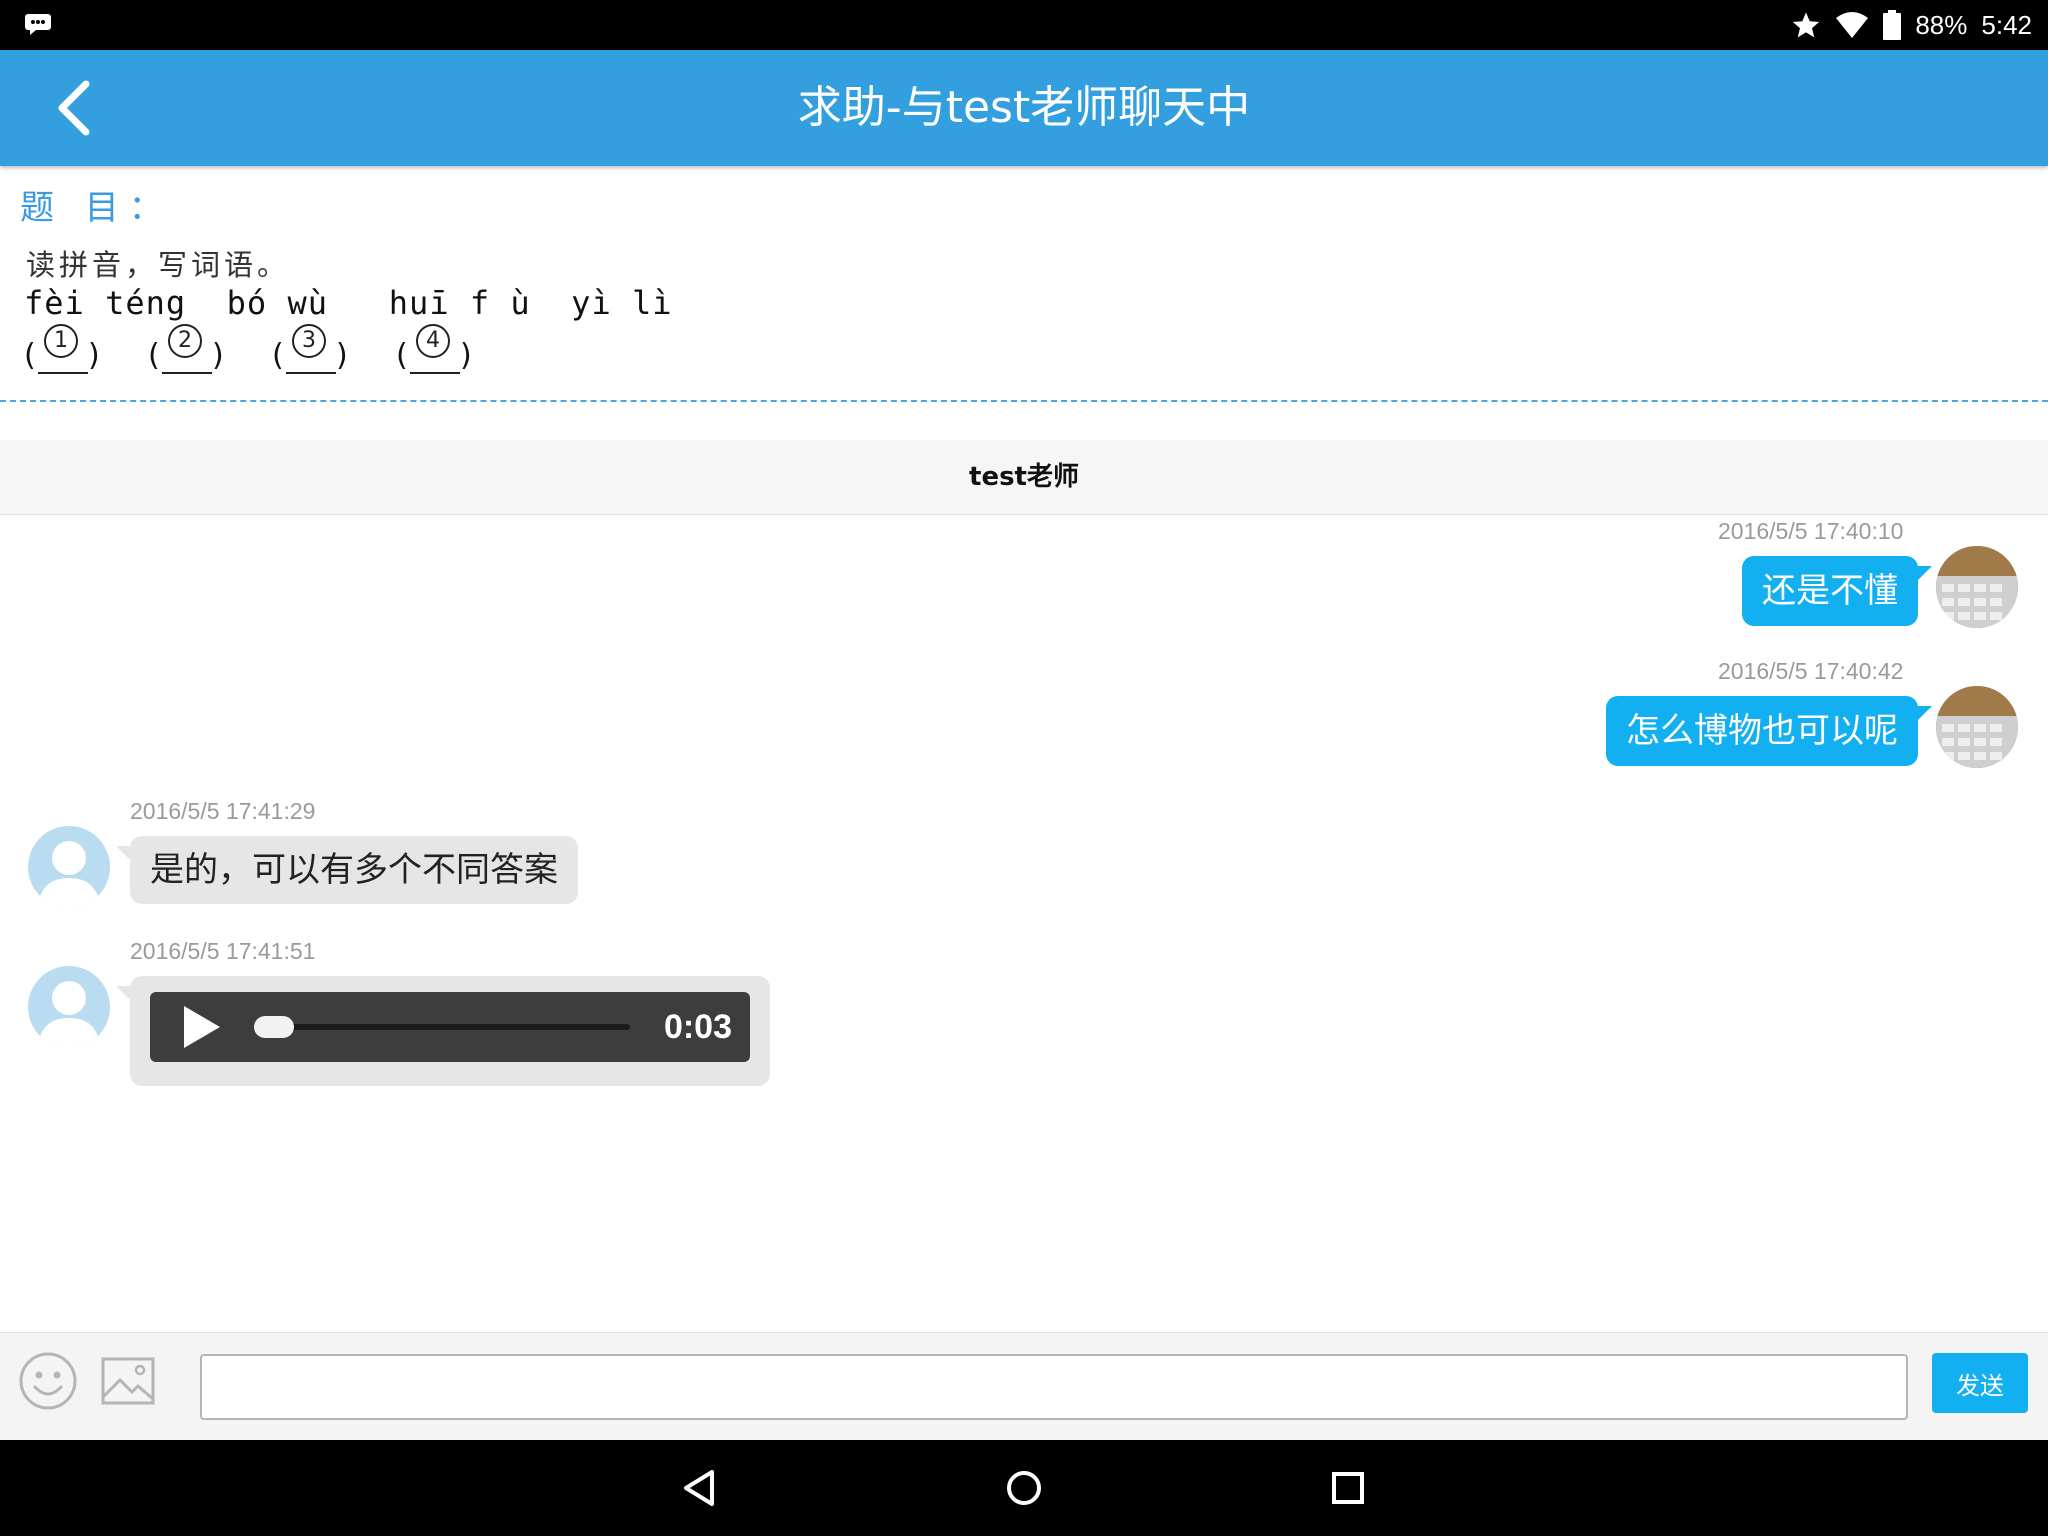 The height and width of the screenshot is (1536, 2048). I want to click on audio-duration: 0:03, so click(697, 1027).